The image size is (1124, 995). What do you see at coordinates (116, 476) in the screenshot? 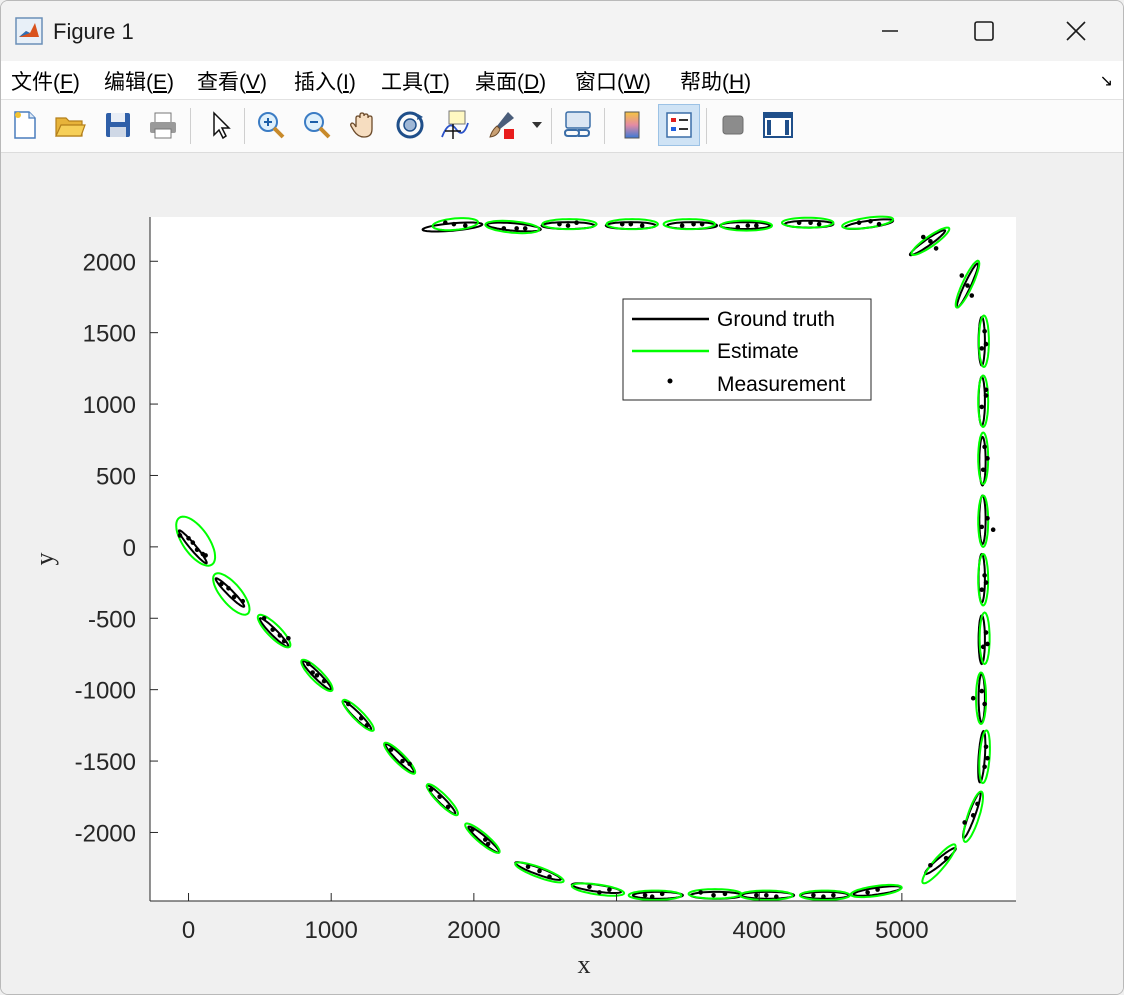
I see `y-tick-label: 500` at bounding box center [116, 476].